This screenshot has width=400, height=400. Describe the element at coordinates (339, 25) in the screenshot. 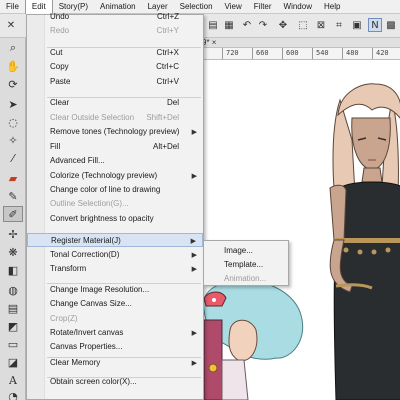

I see `crop-icon: ⌗` at that location.